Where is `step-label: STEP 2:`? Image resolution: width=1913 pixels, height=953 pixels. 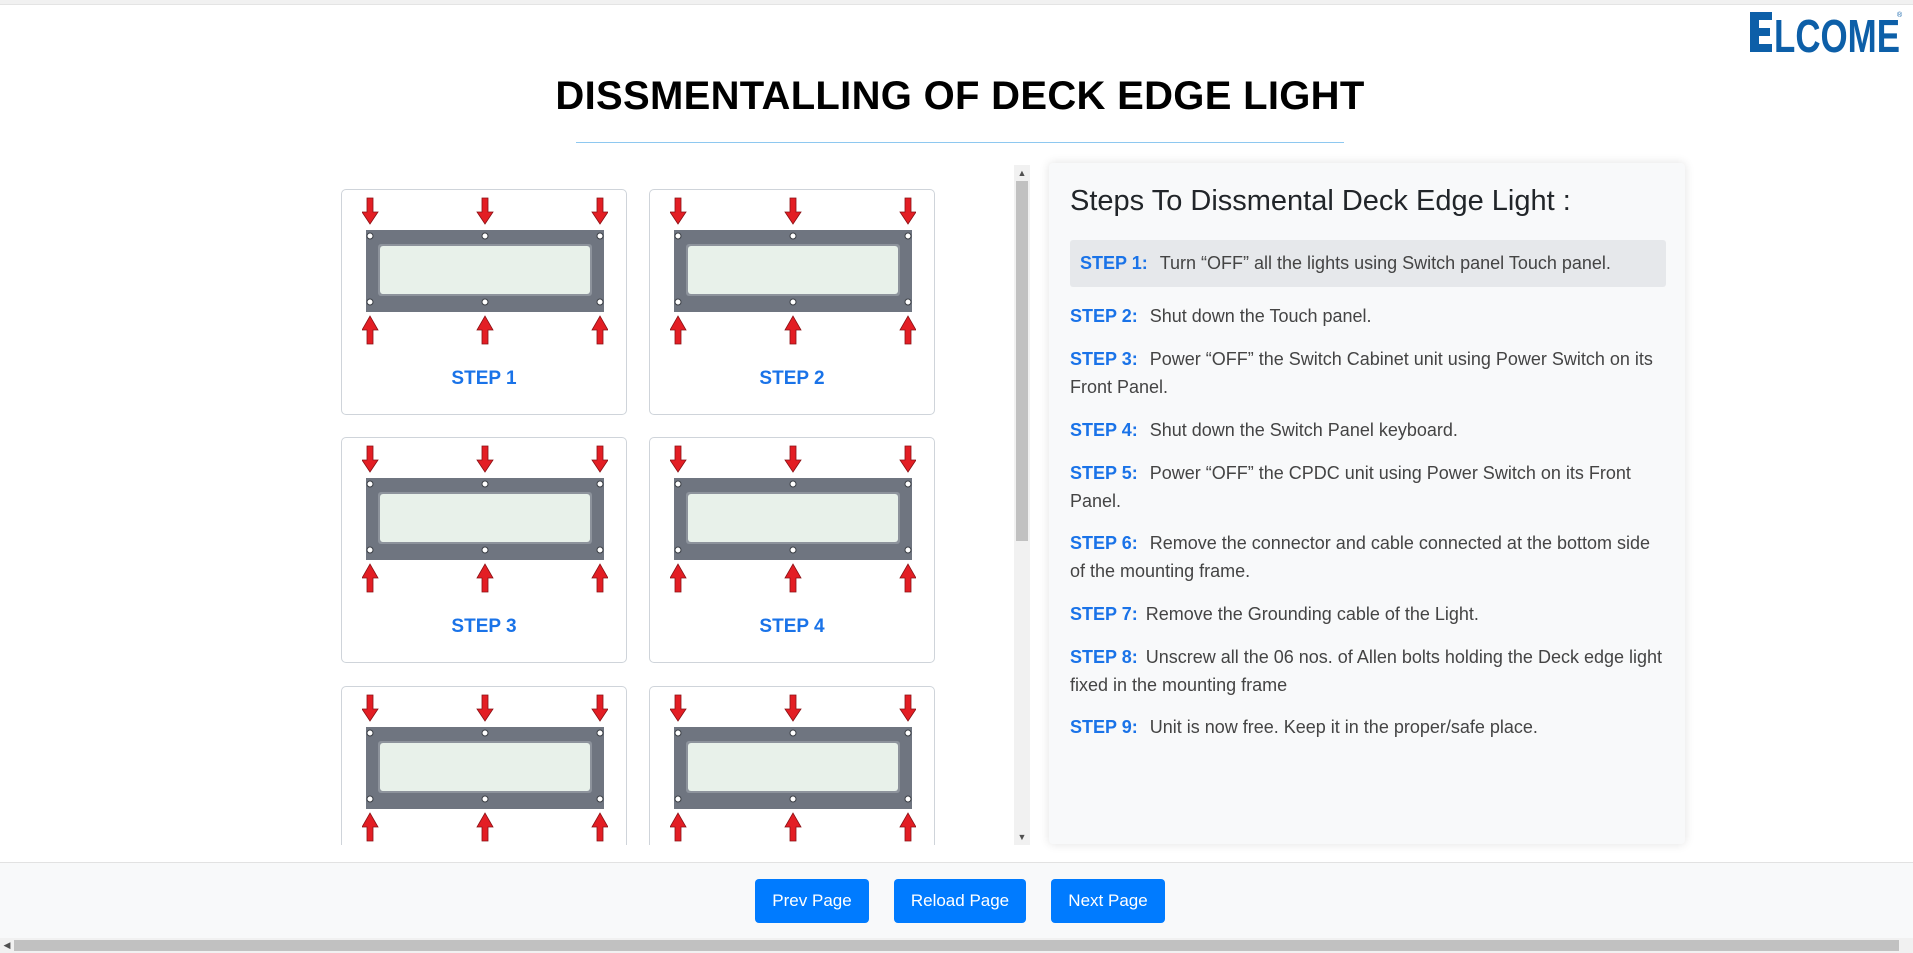
step-label: STEP 2: is located at coordinates (1104, 316).